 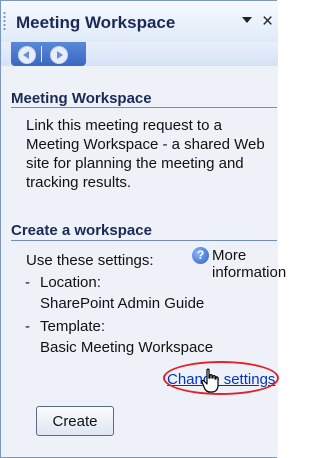 I want to click on pane-title: Meeting Workspace, so click(x=96, y=22).